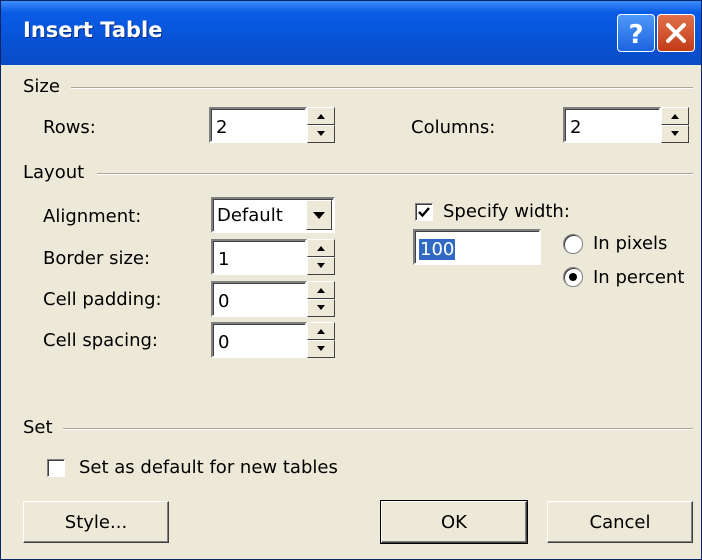 The width and height of the screenshot is (702, 560). Describe the element at coordinates (454, 522) in the screenshot. I see `ok-button: OK` at that location.